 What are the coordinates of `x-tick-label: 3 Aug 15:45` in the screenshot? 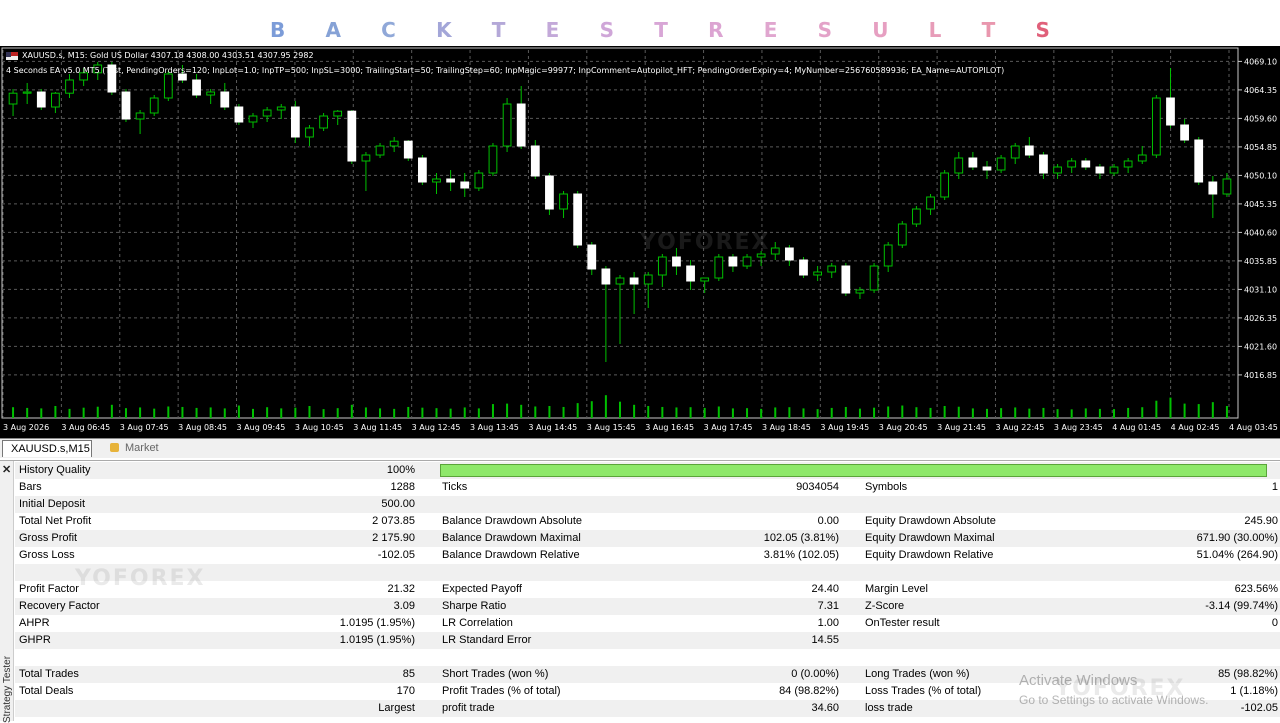 It's located at (611, 427).